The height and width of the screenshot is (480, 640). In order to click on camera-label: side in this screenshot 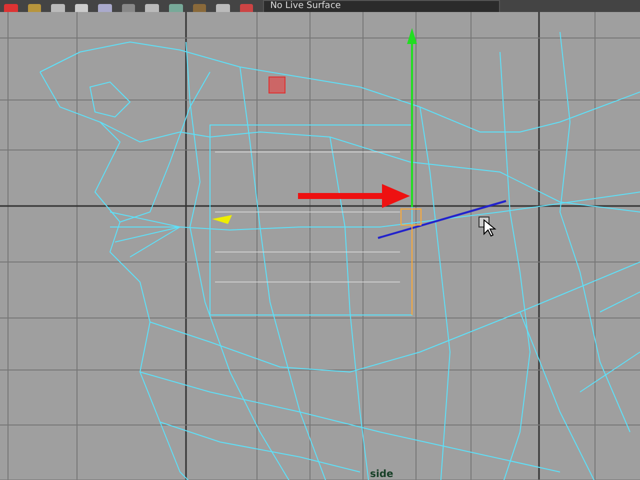, I will do `click(382, 474)`.